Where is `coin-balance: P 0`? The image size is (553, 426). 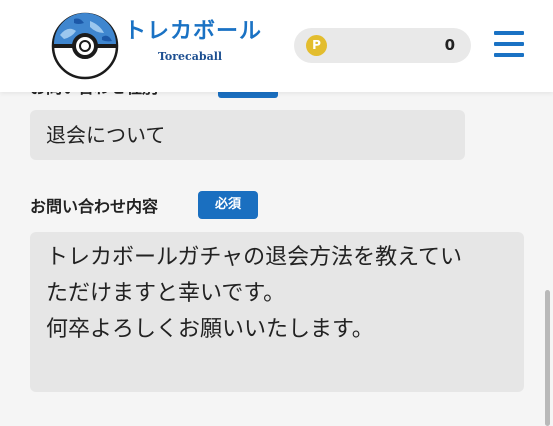 coin-balance: P 0 is located at coordinates (382, 45).